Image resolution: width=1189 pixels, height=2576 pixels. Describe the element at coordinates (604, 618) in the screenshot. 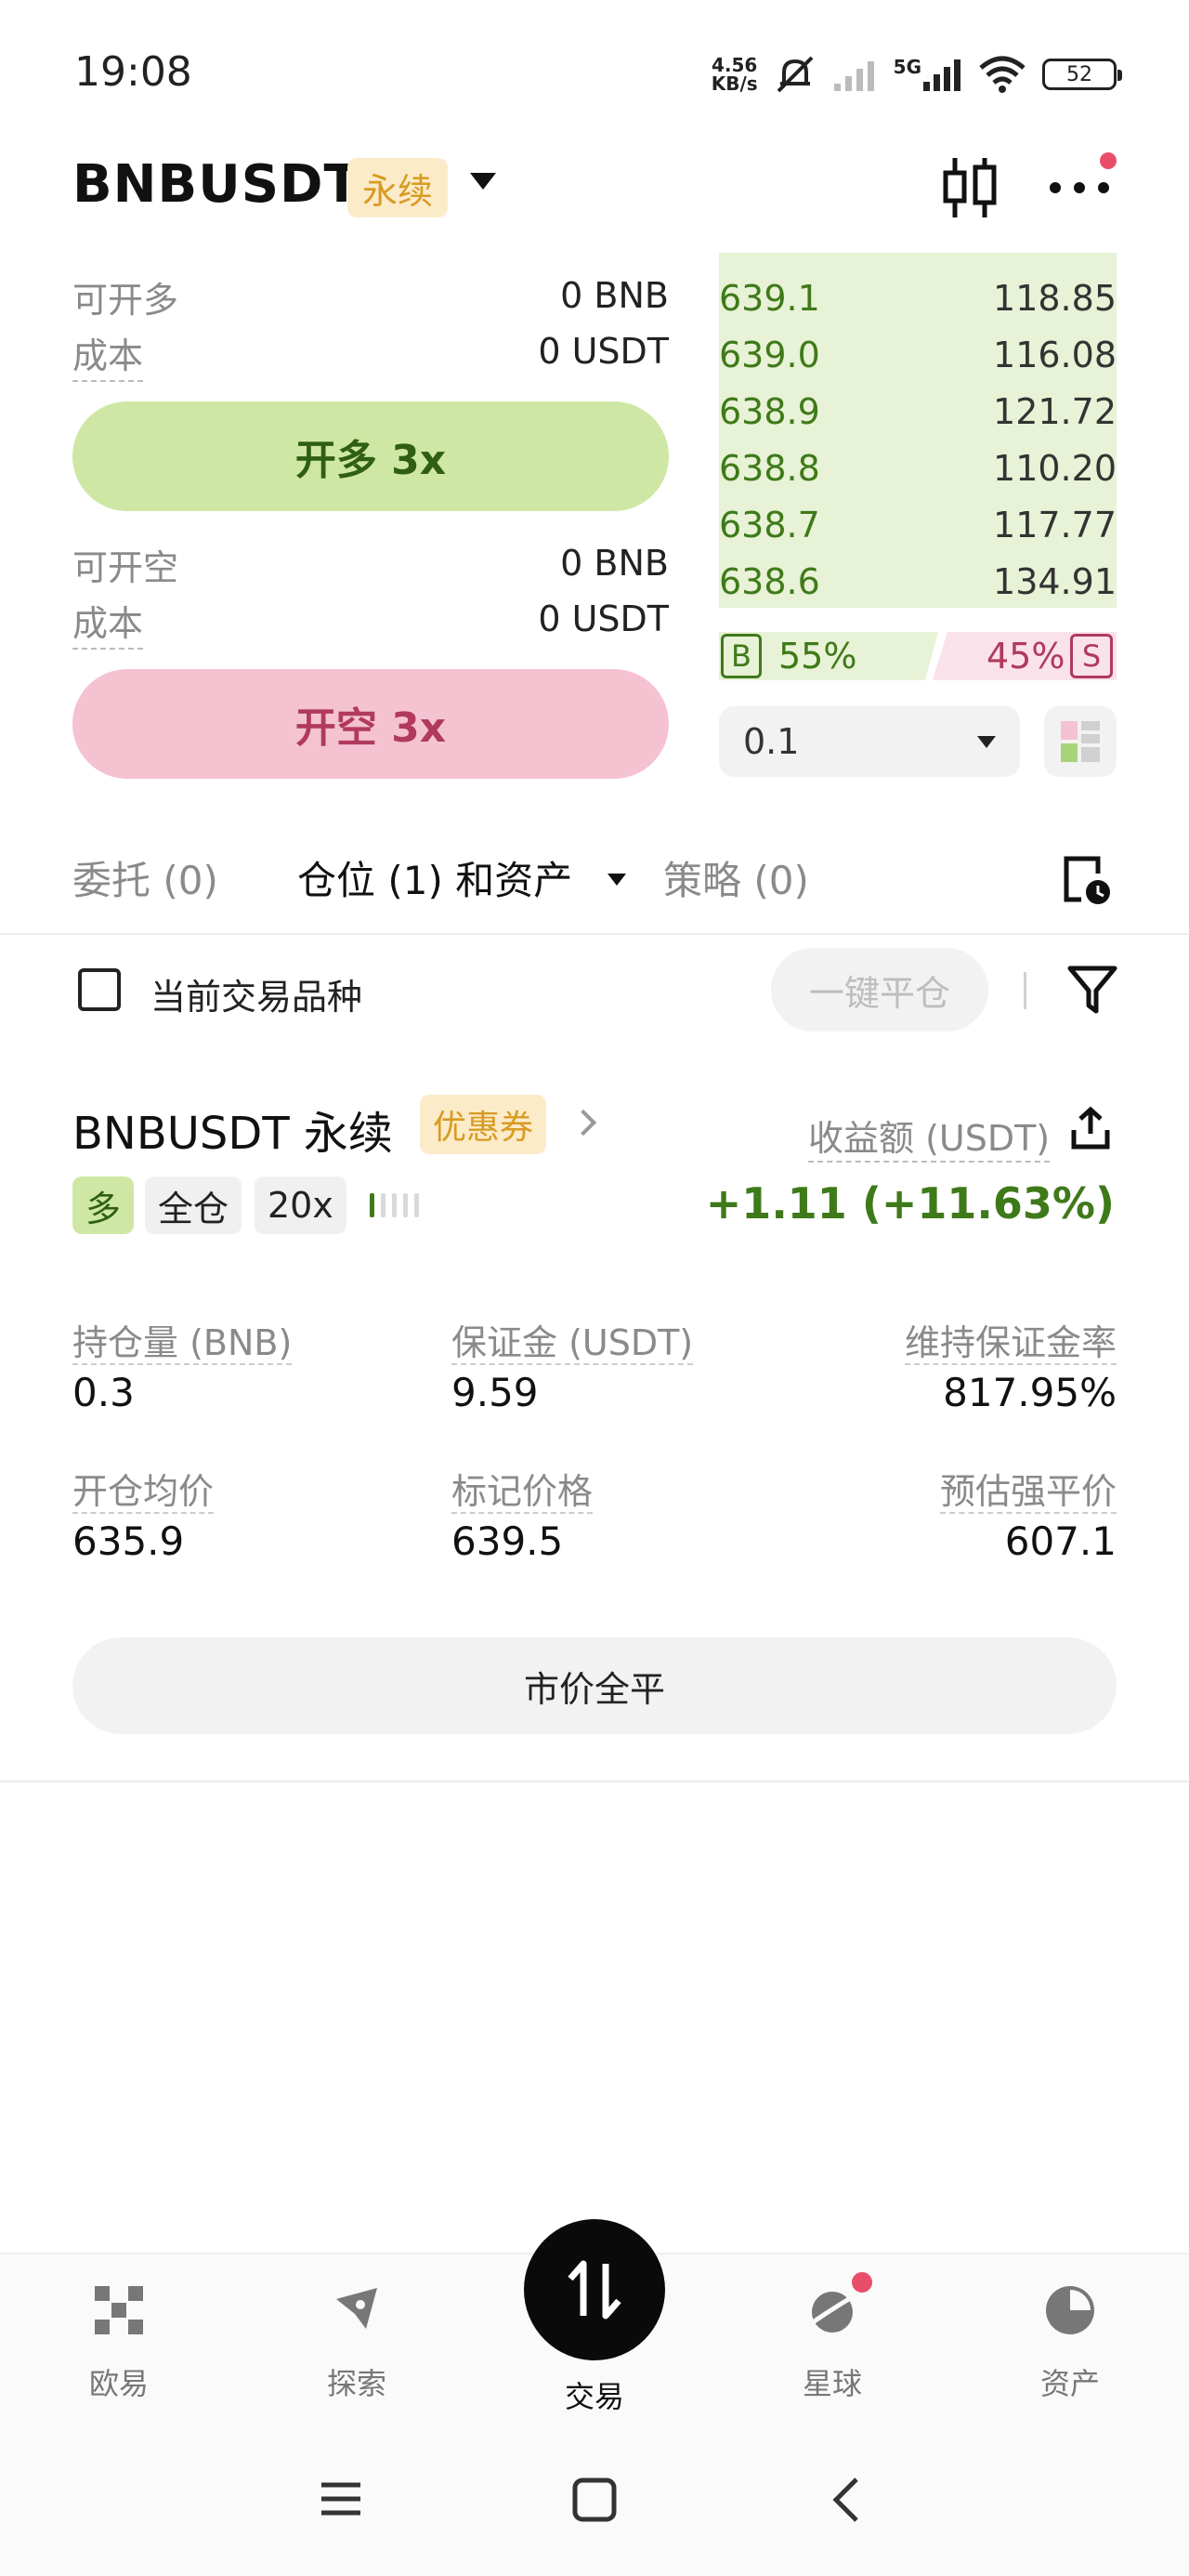

I see `short-cost-value: 0 USDT` at that location.